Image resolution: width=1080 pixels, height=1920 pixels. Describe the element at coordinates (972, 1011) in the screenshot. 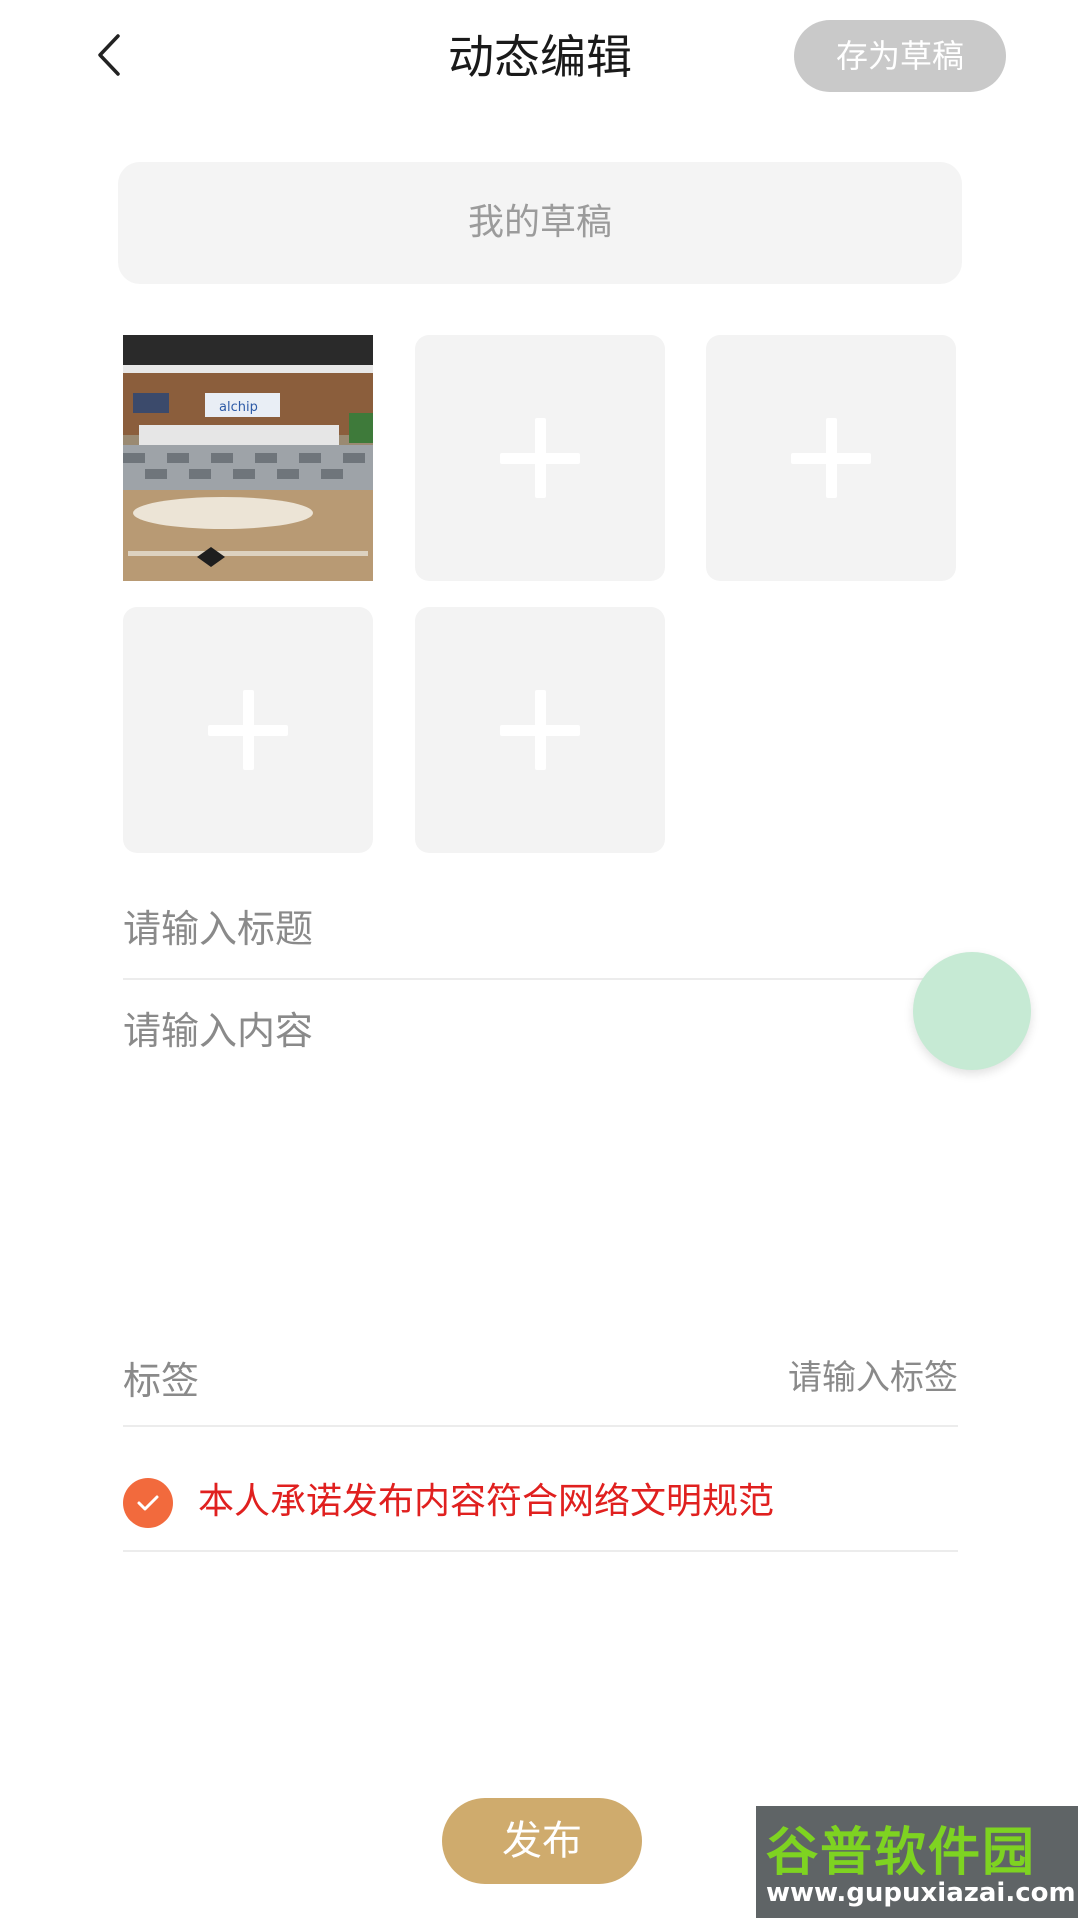

I see `floating-action-button` at that location.